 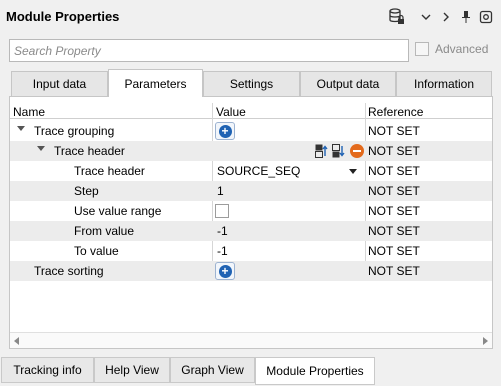 What do you see at coordinates (353, 171) in the screenshot?
I see `dropdown-arrow-icon` at bounding box center [353, 171].